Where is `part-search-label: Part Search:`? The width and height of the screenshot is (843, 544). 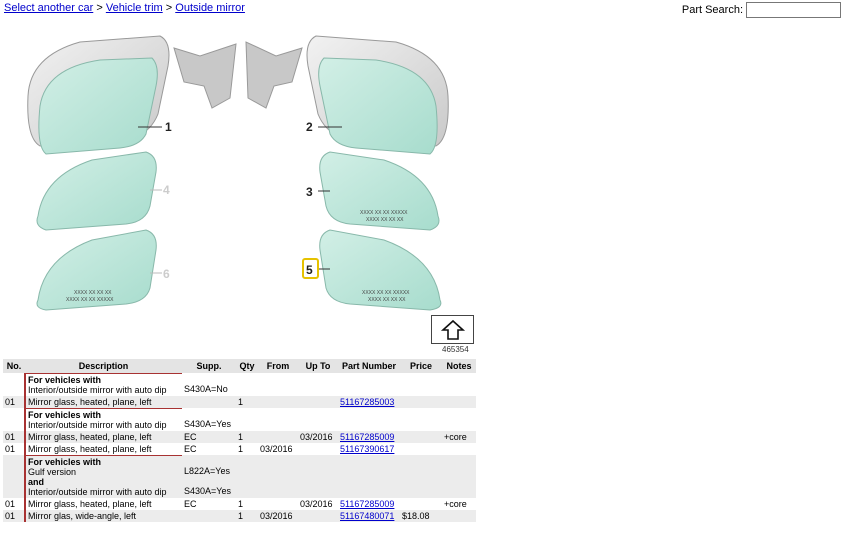
part-search-label: Part Search: is located at coordinates (712, 10).